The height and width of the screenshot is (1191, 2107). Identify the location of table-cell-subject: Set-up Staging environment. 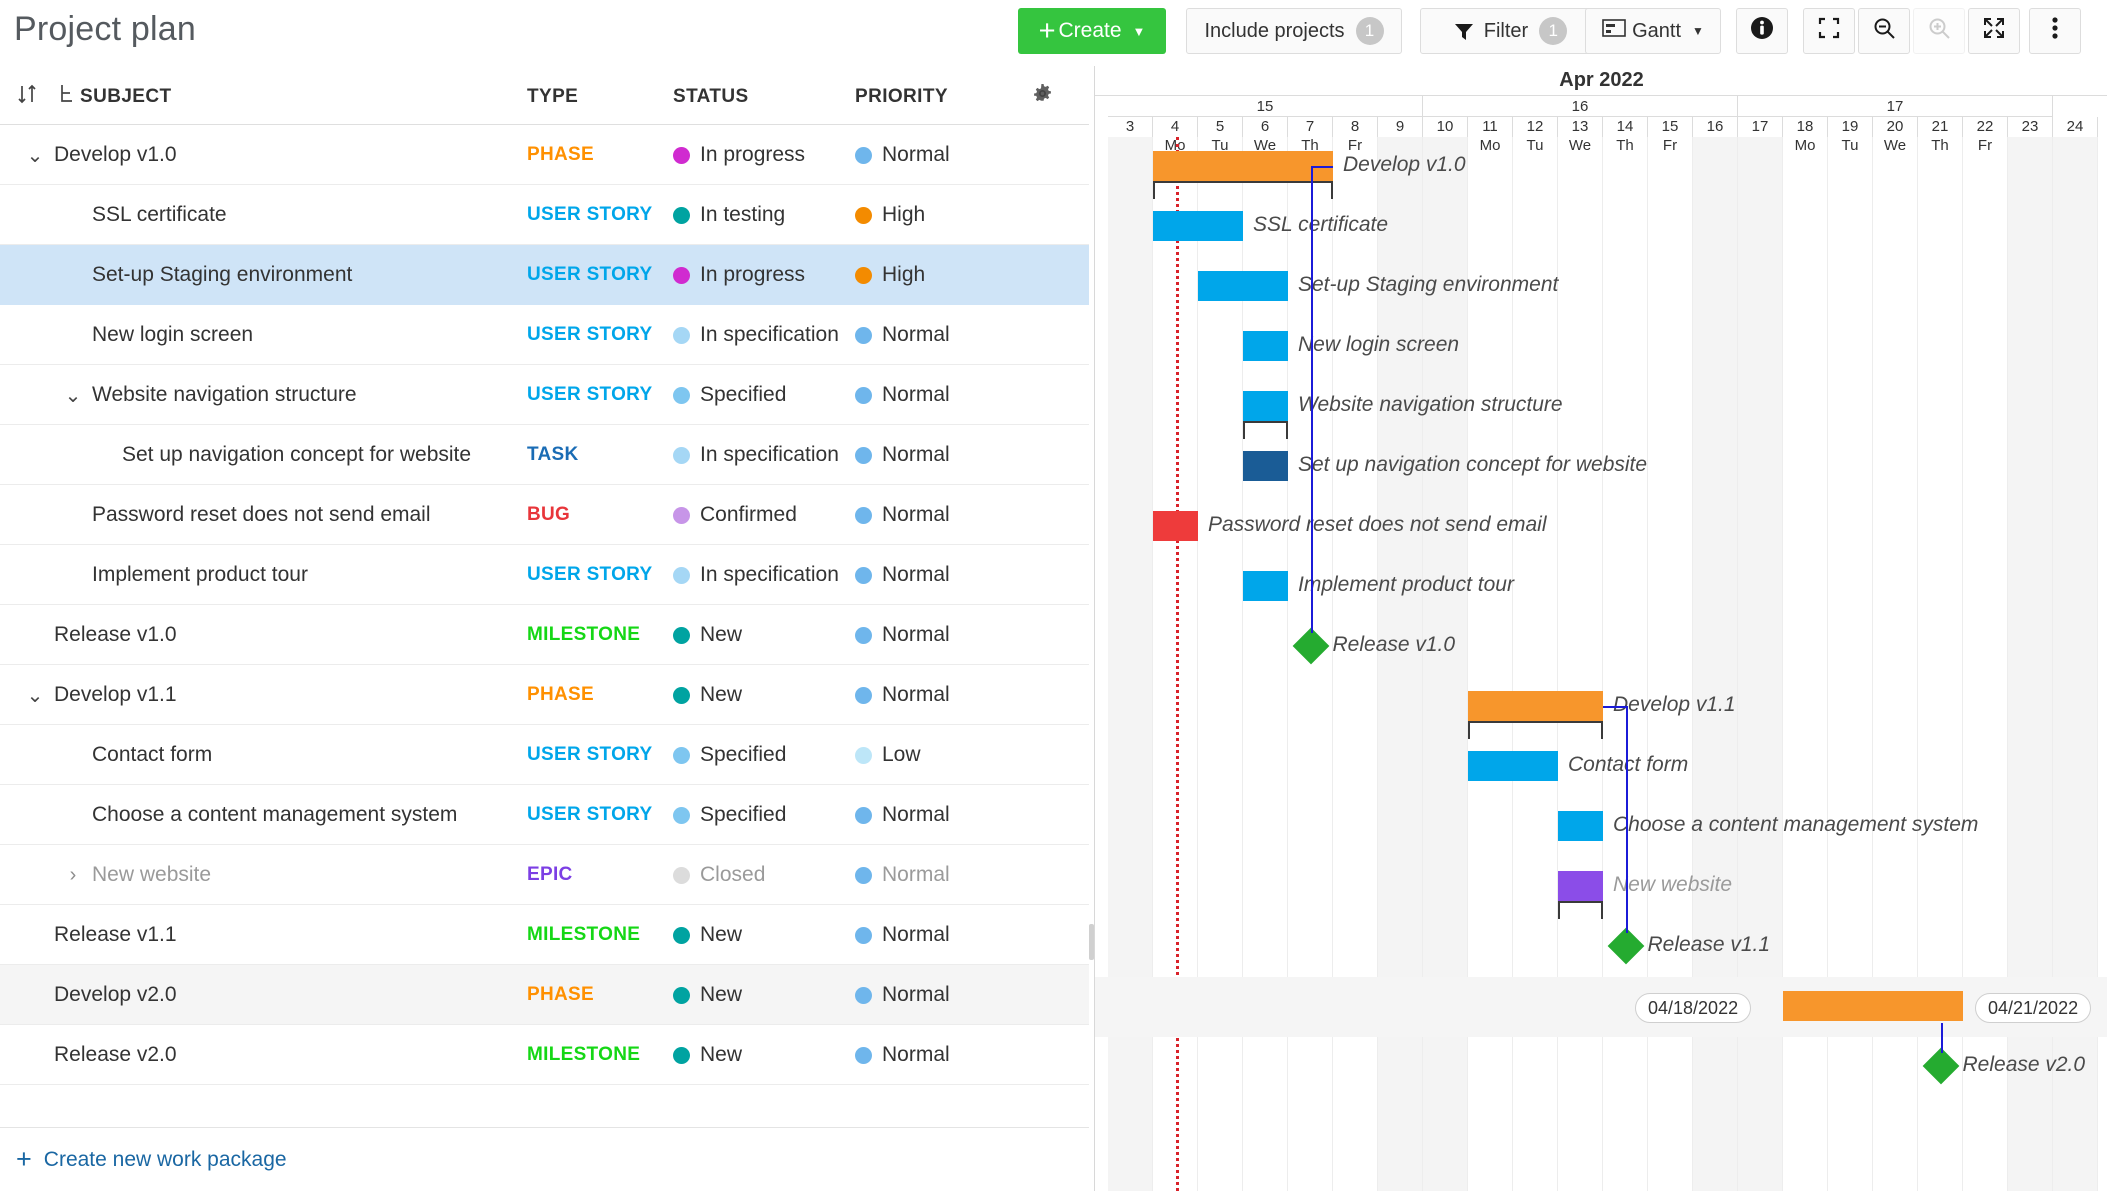
(207, 275).